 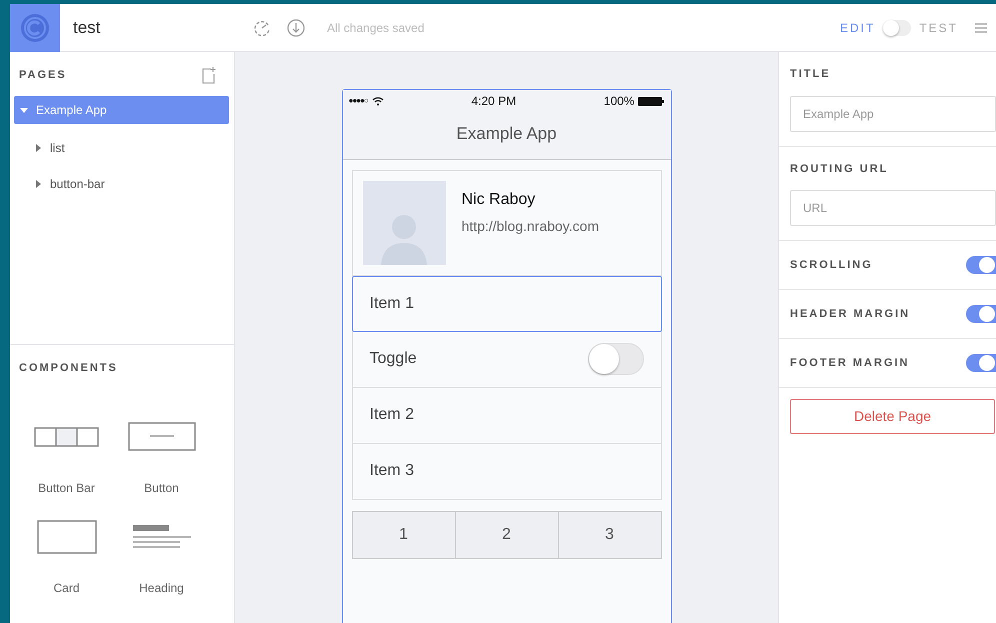 I want to click on project-name: test, so click(x=87, y=27).